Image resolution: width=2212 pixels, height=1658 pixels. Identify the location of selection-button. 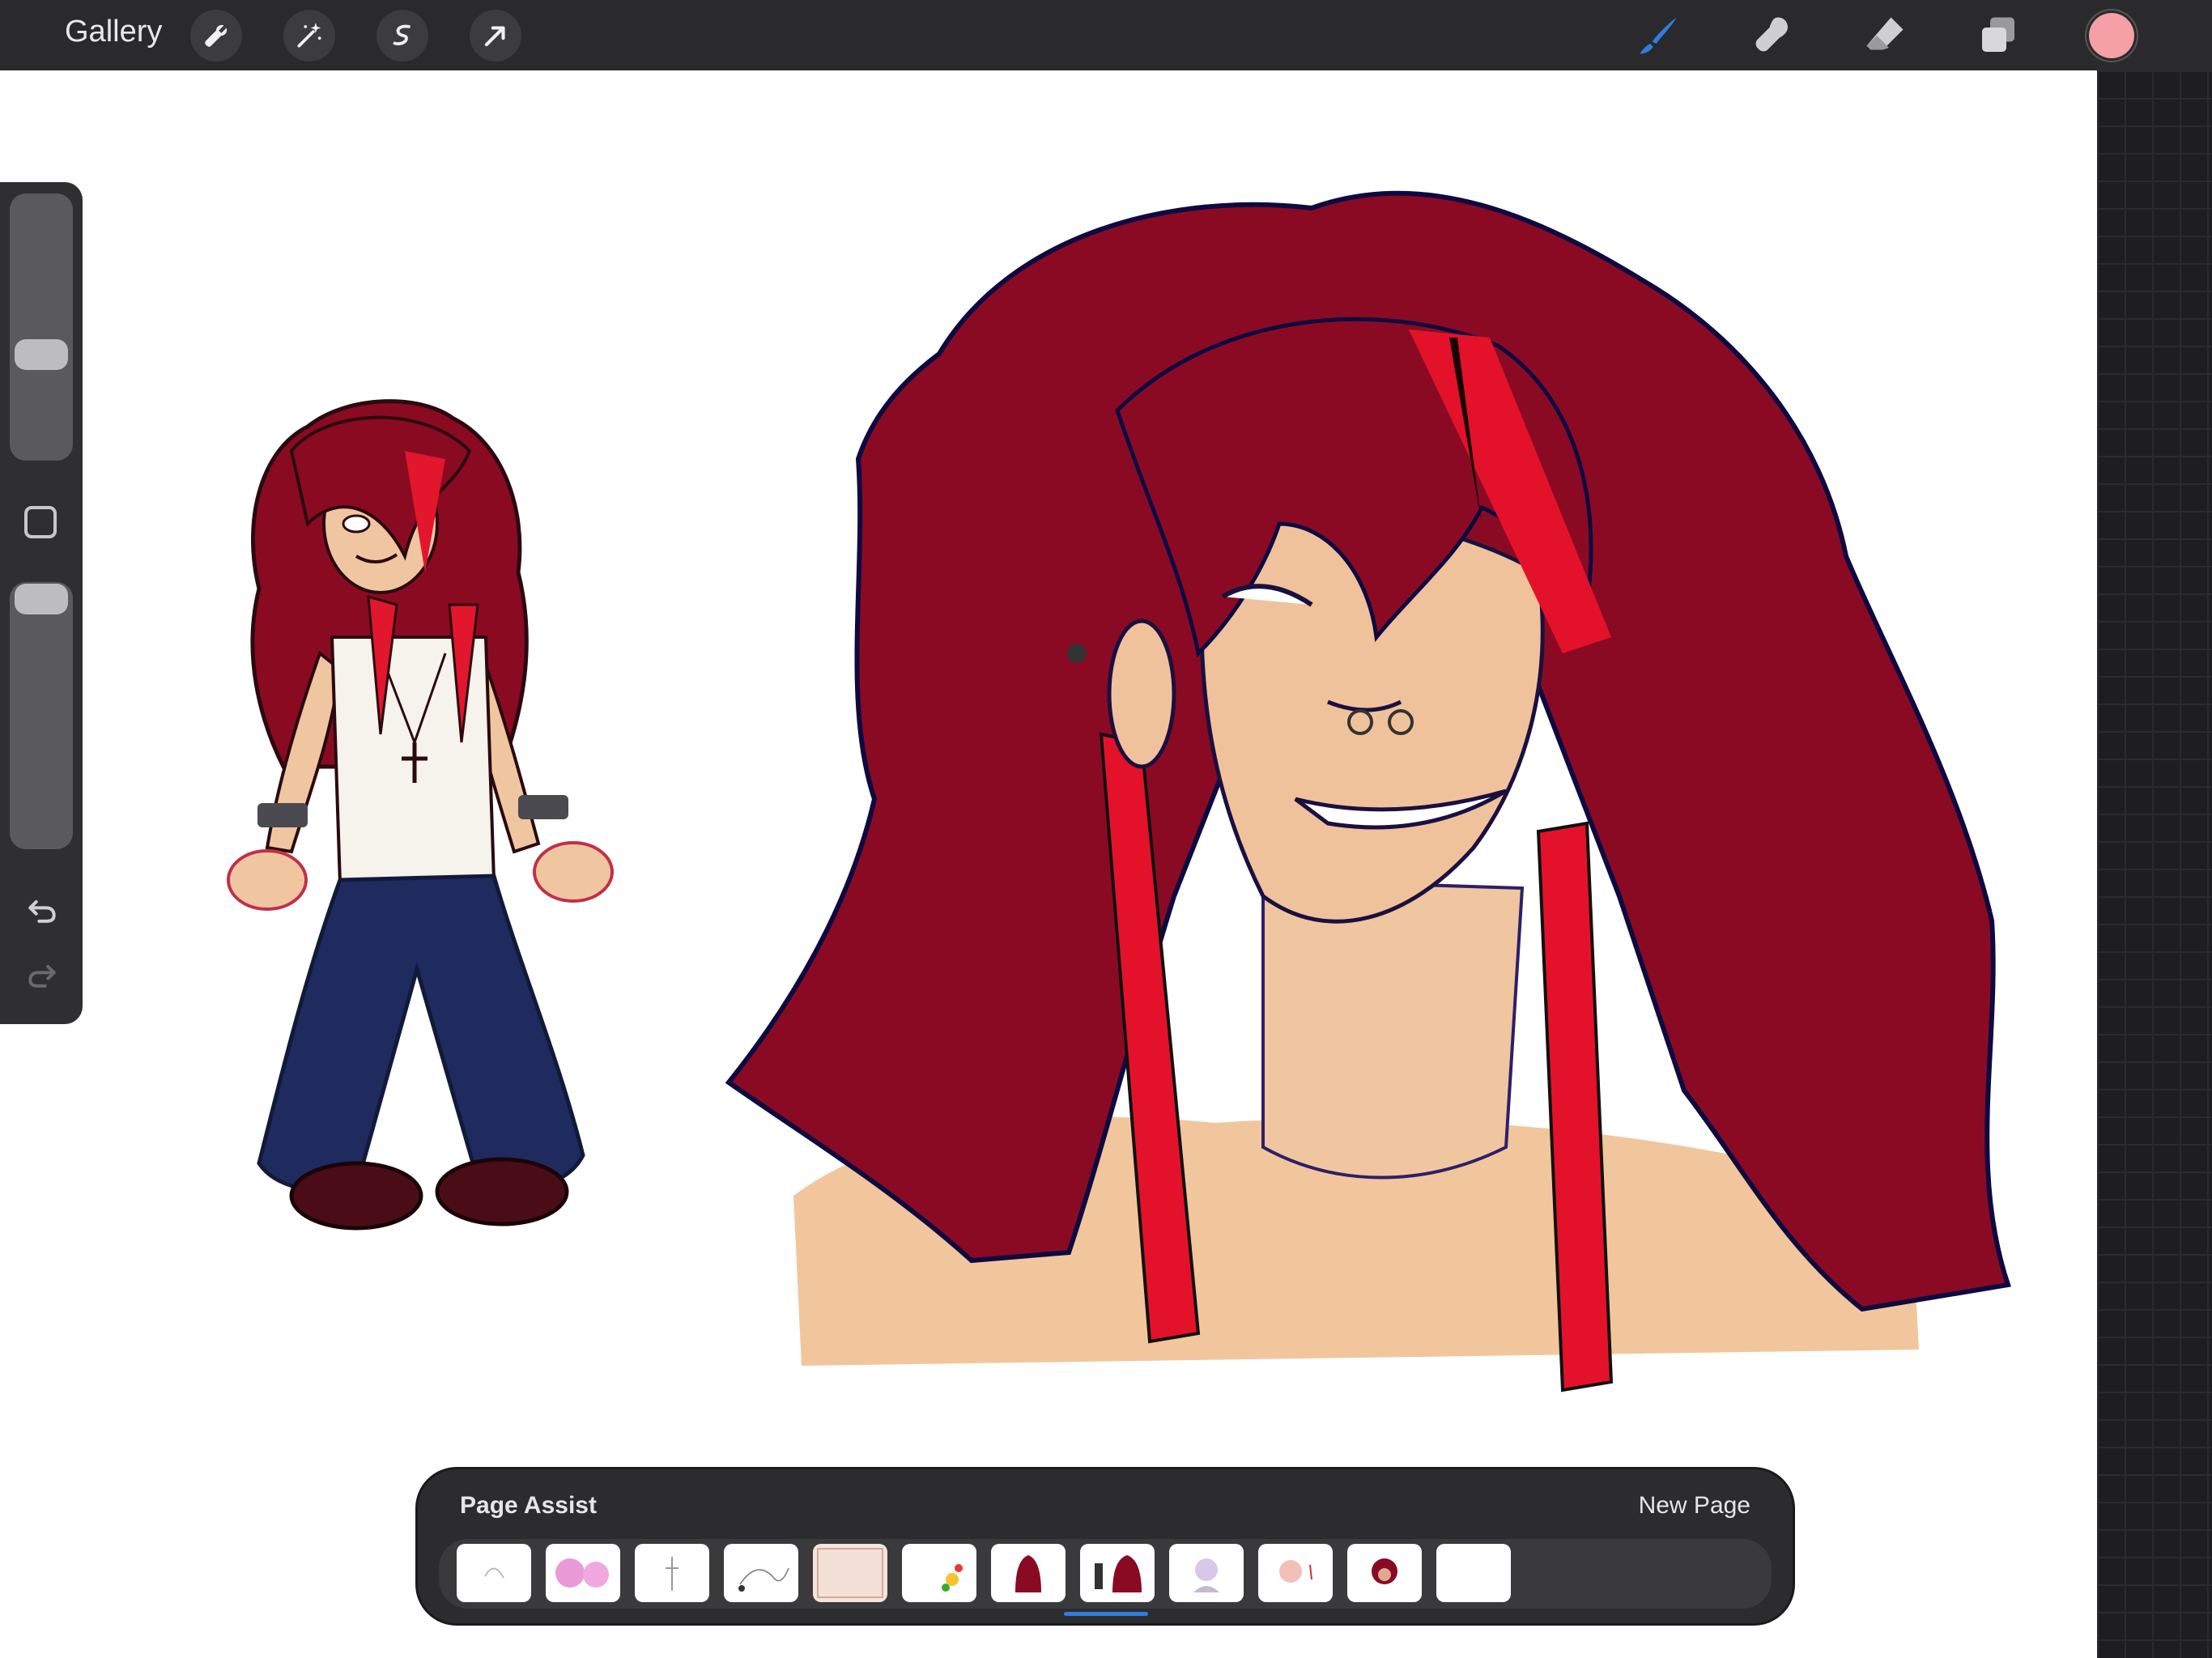
(402, 36).